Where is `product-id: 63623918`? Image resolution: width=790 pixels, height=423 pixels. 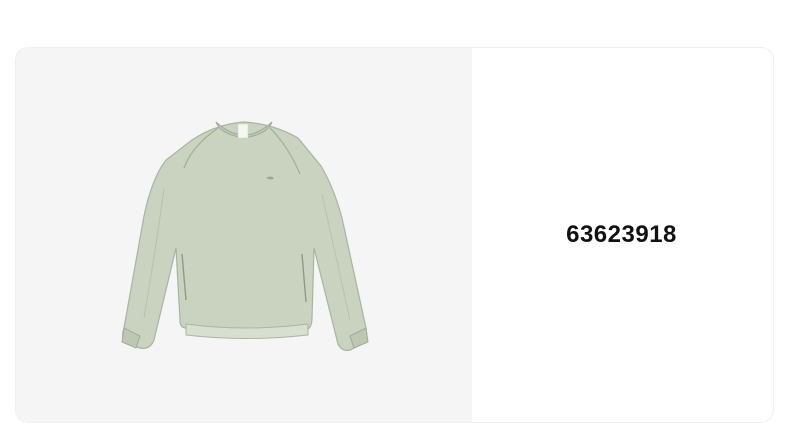
product-id: 63623918 is located at coordinates (621, 234).